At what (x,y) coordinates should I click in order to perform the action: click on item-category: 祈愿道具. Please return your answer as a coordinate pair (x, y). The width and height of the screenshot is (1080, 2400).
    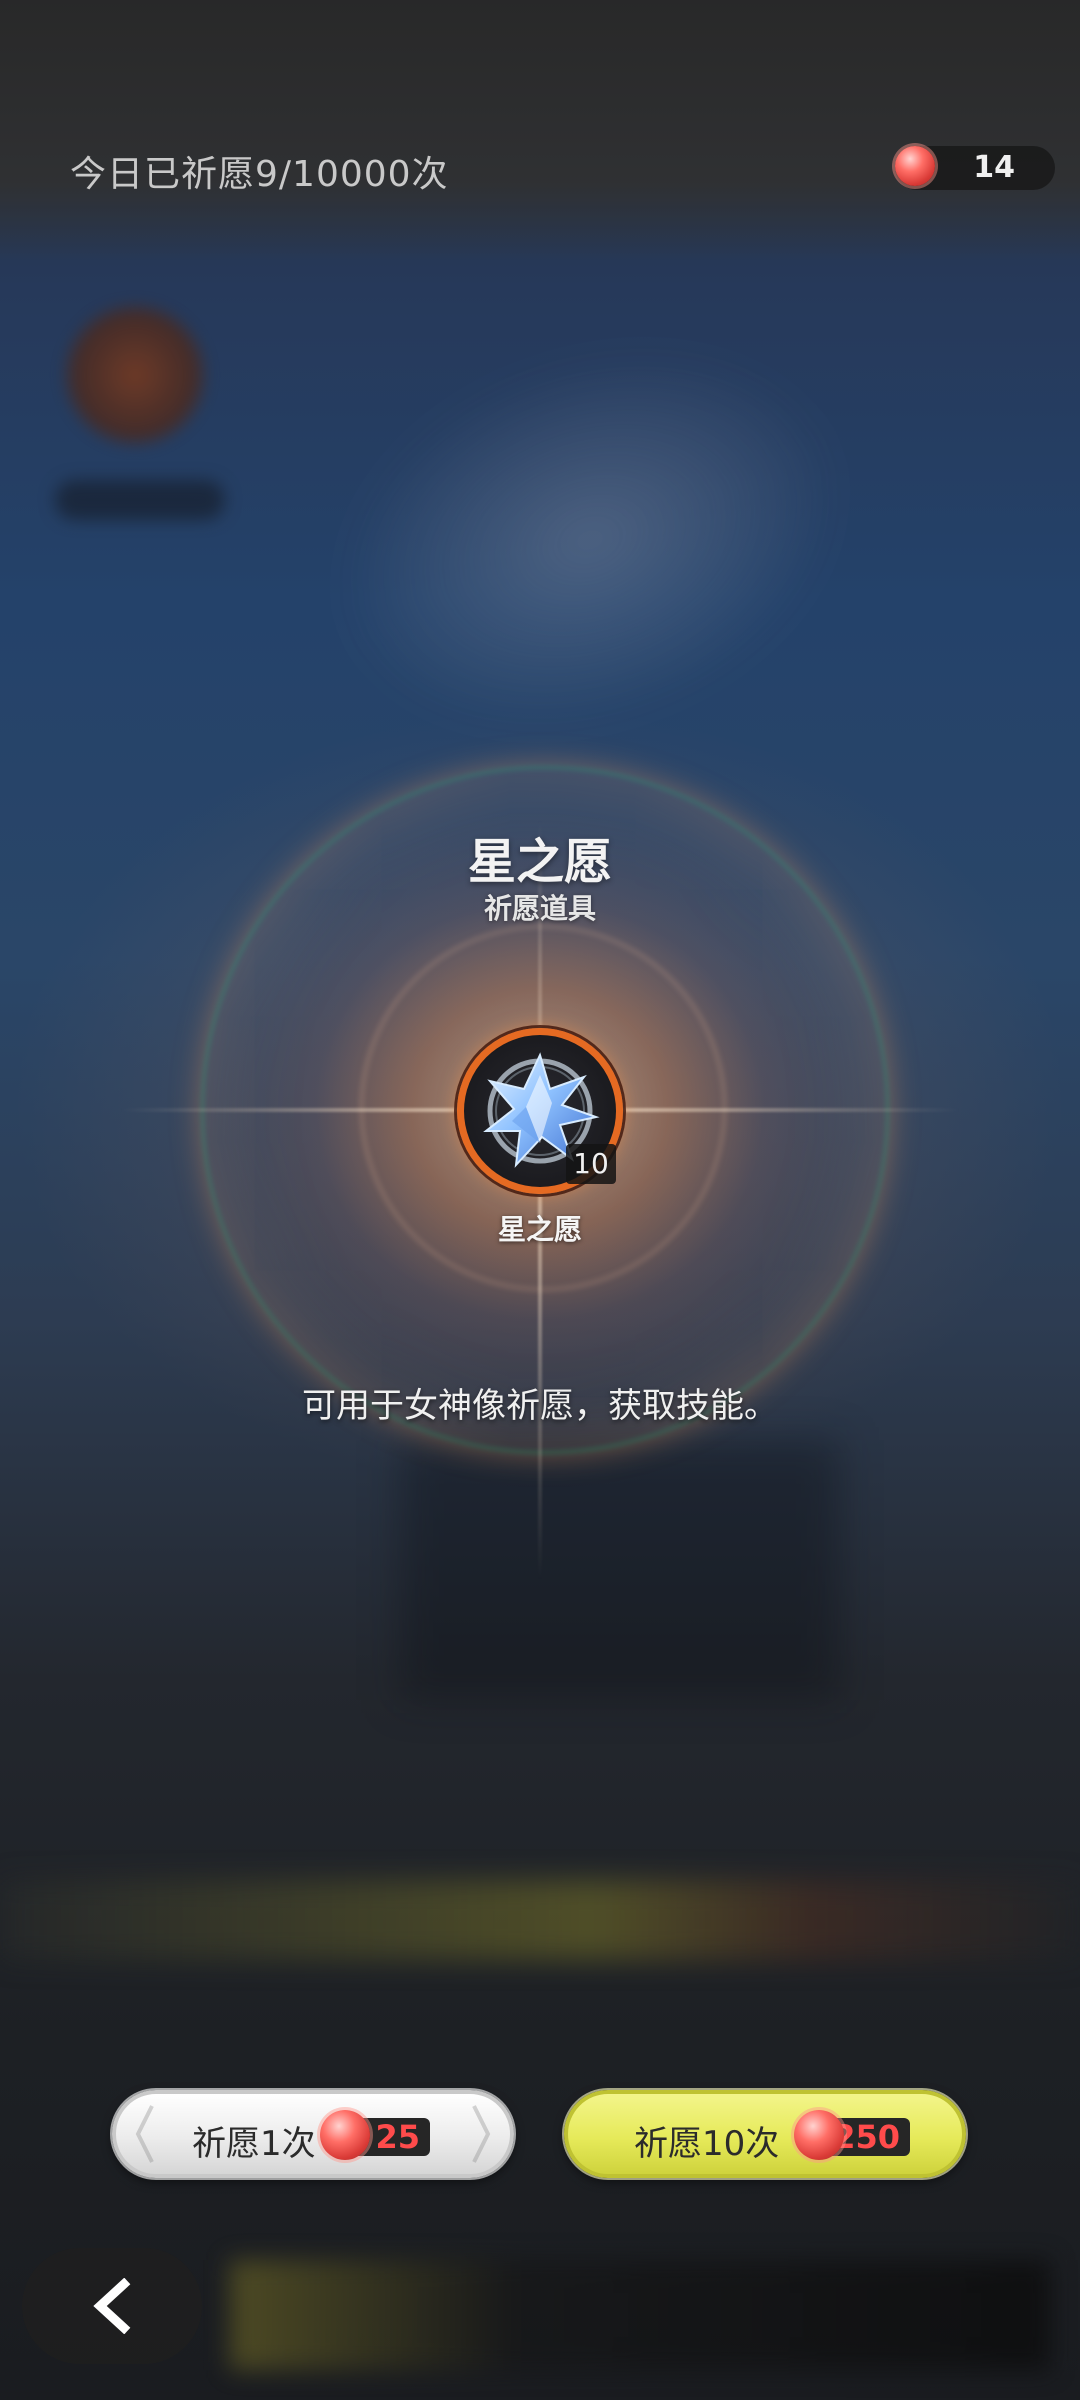
    Looking at the image, I should click on (539, 908).